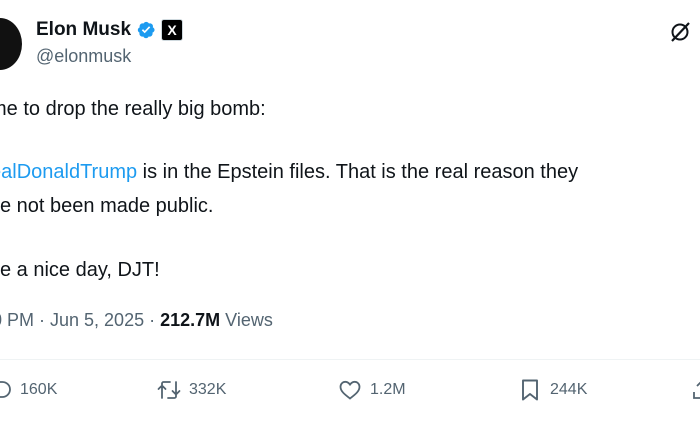  What do you see at coordinates (172, 30) in the screenshot?
I see `x-logo-badge: X` at bounding box center [172, 30].